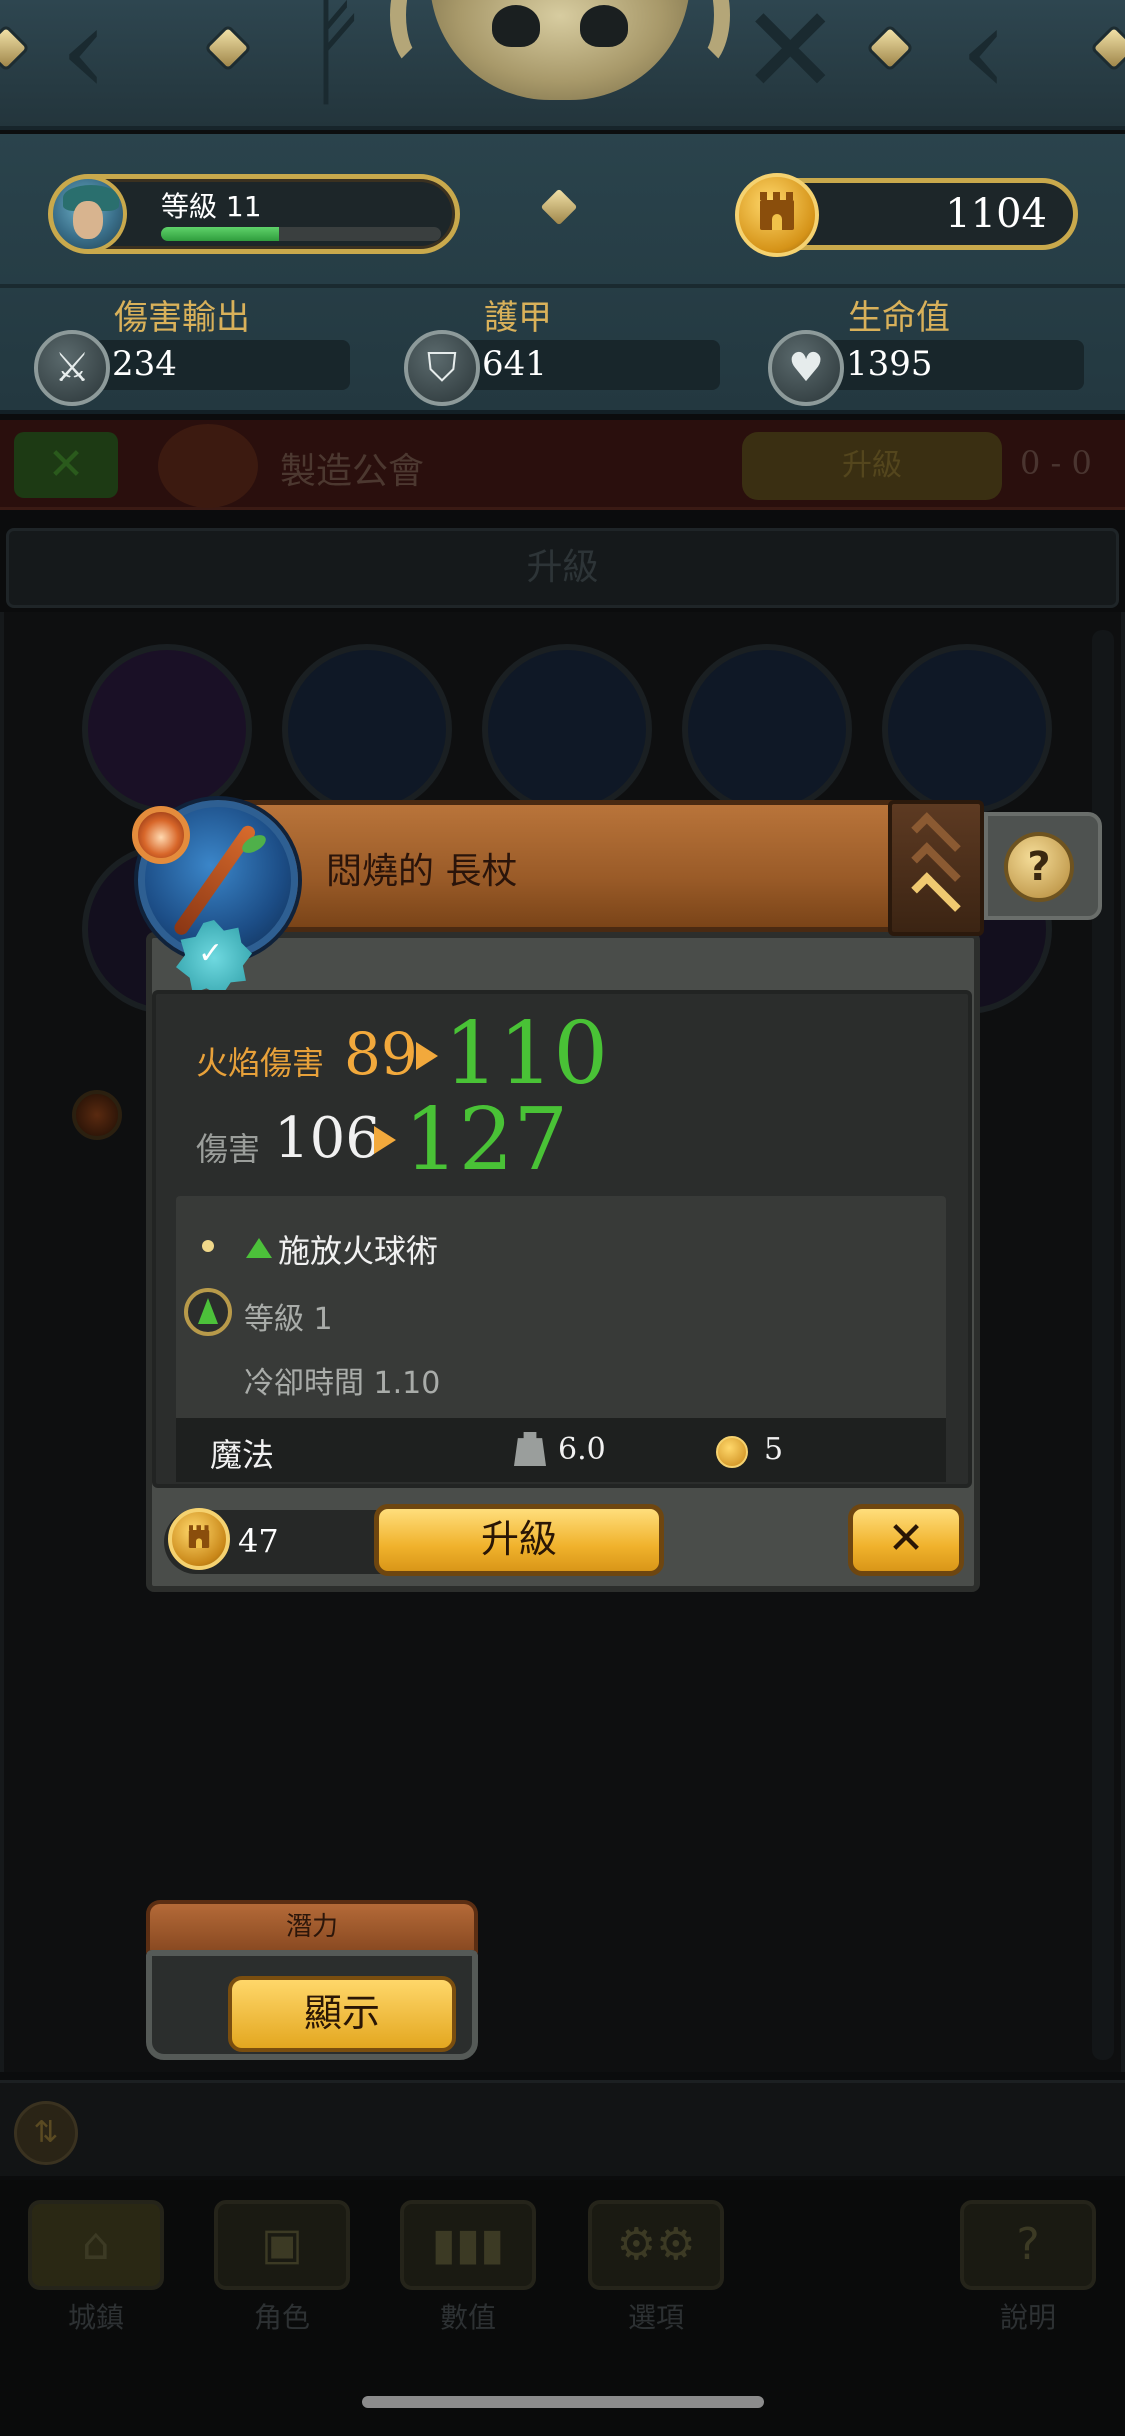  What do you see at coordinates (732, 1452) in the screenshot?
I see `coin-icon` at bounding box center [732, 1452].